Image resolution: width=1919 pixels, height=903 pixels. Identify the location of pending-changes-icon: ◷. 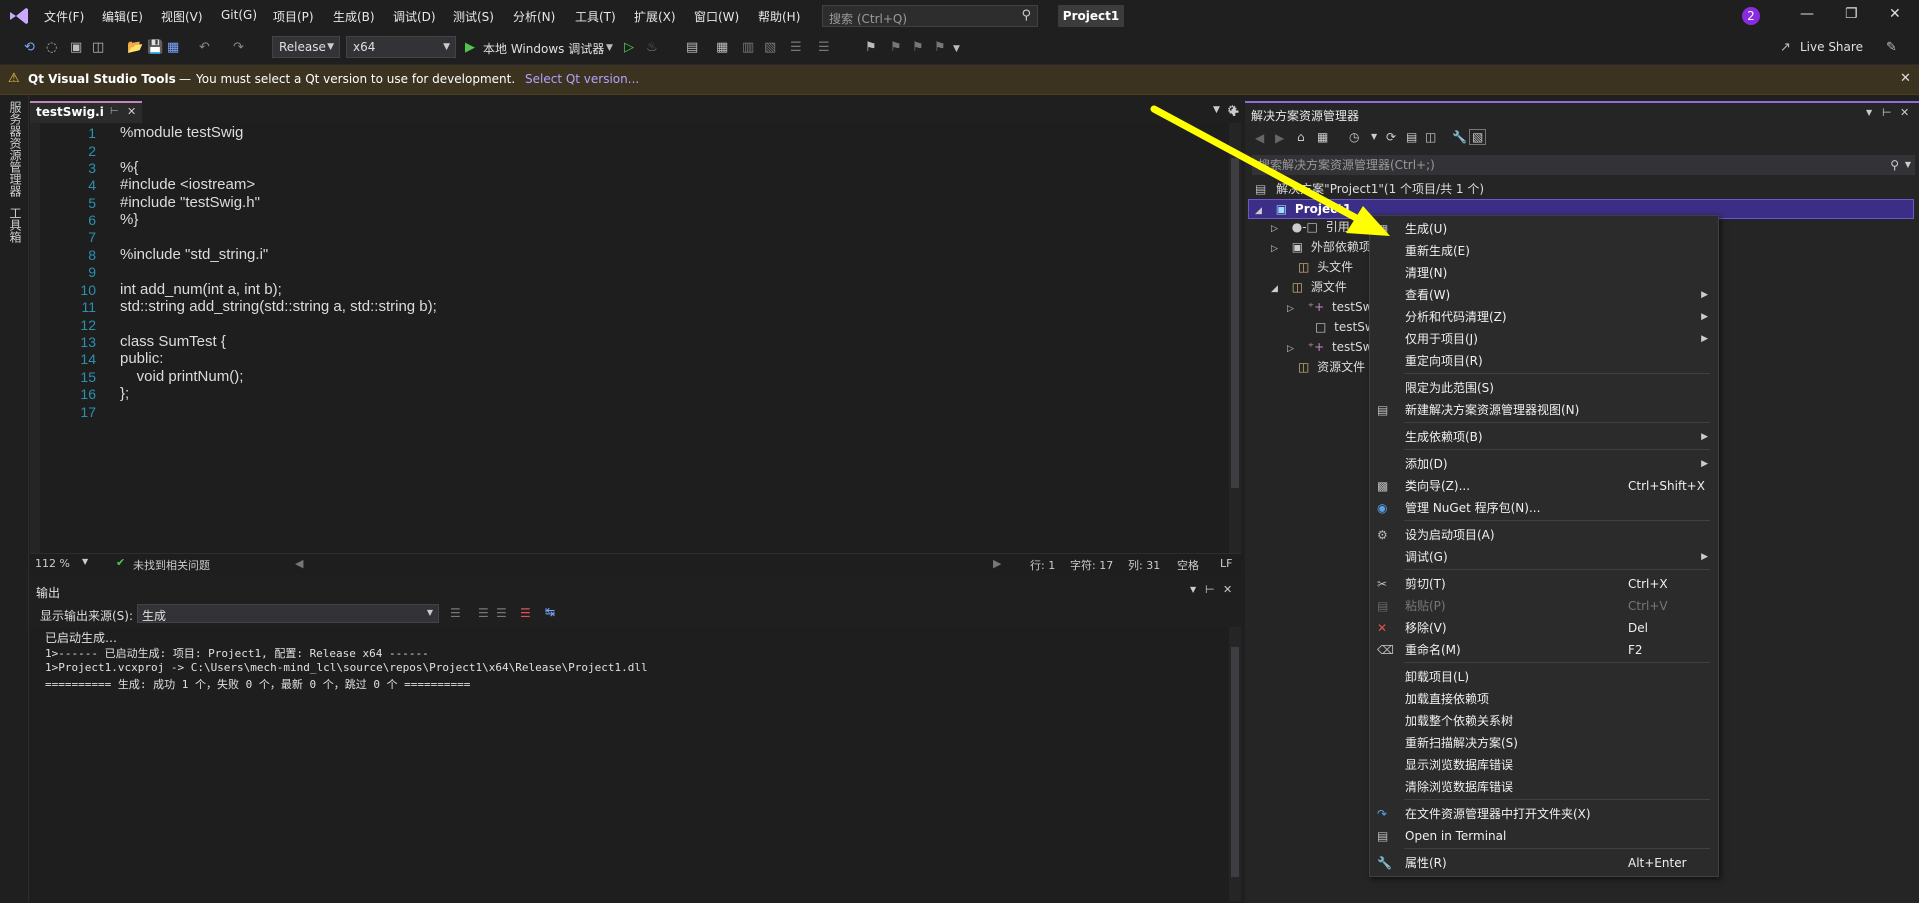
(1354, 137).